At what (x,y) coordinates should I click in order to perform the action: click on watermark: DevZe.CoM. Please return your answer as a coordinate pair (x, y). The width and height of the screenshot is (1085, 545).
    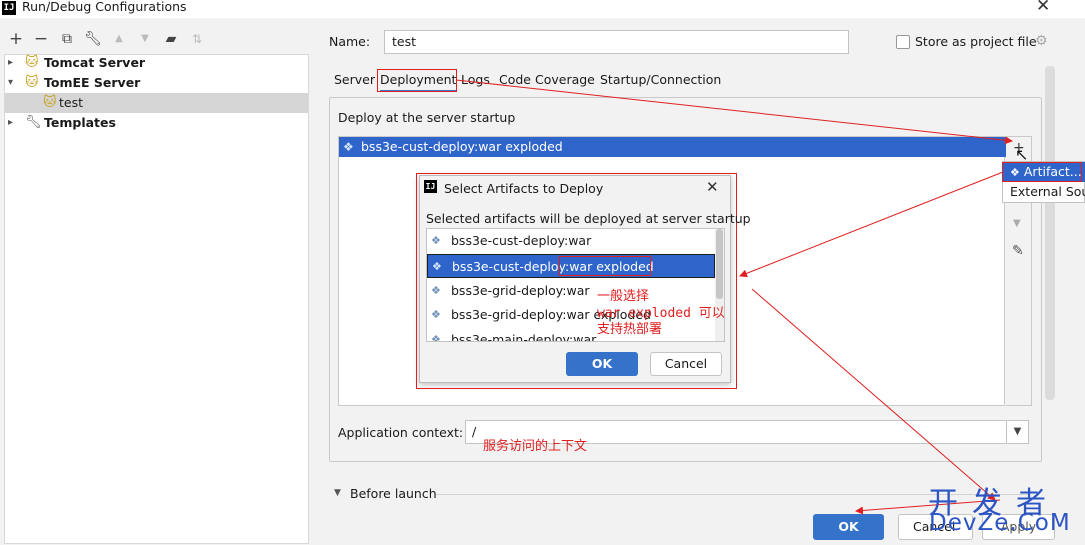
    Looking at the image, I should click on (1000, 523).